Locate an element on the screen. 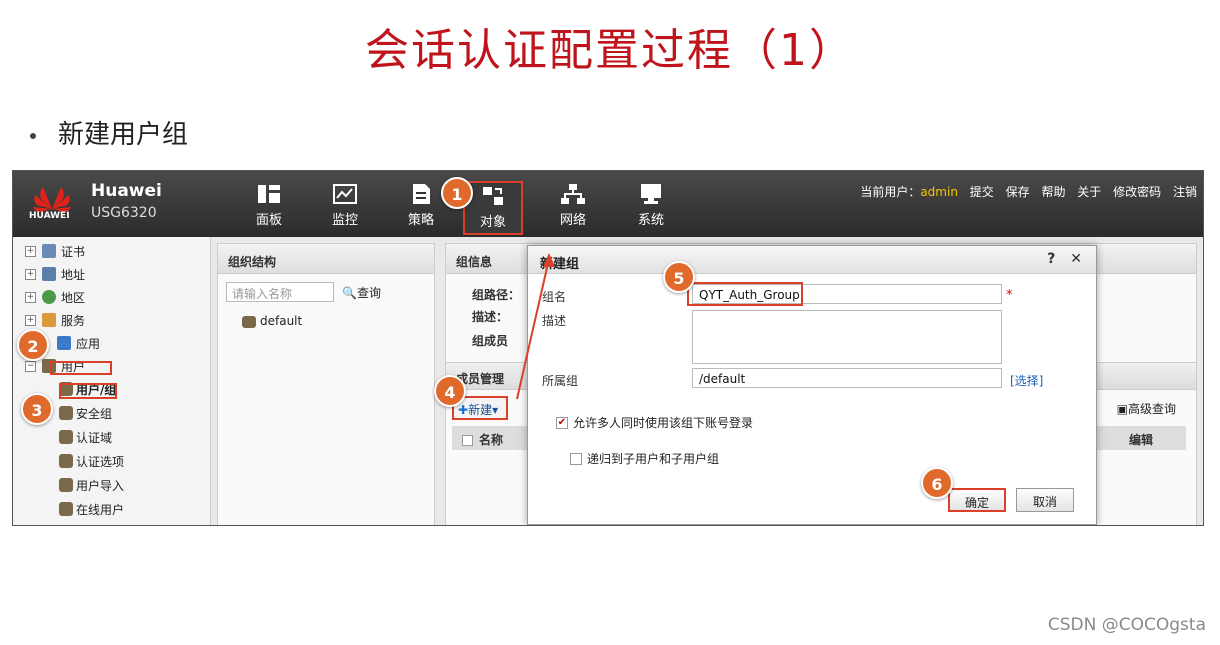  plus-icon: ✚ is located at coordinates (463, 410).